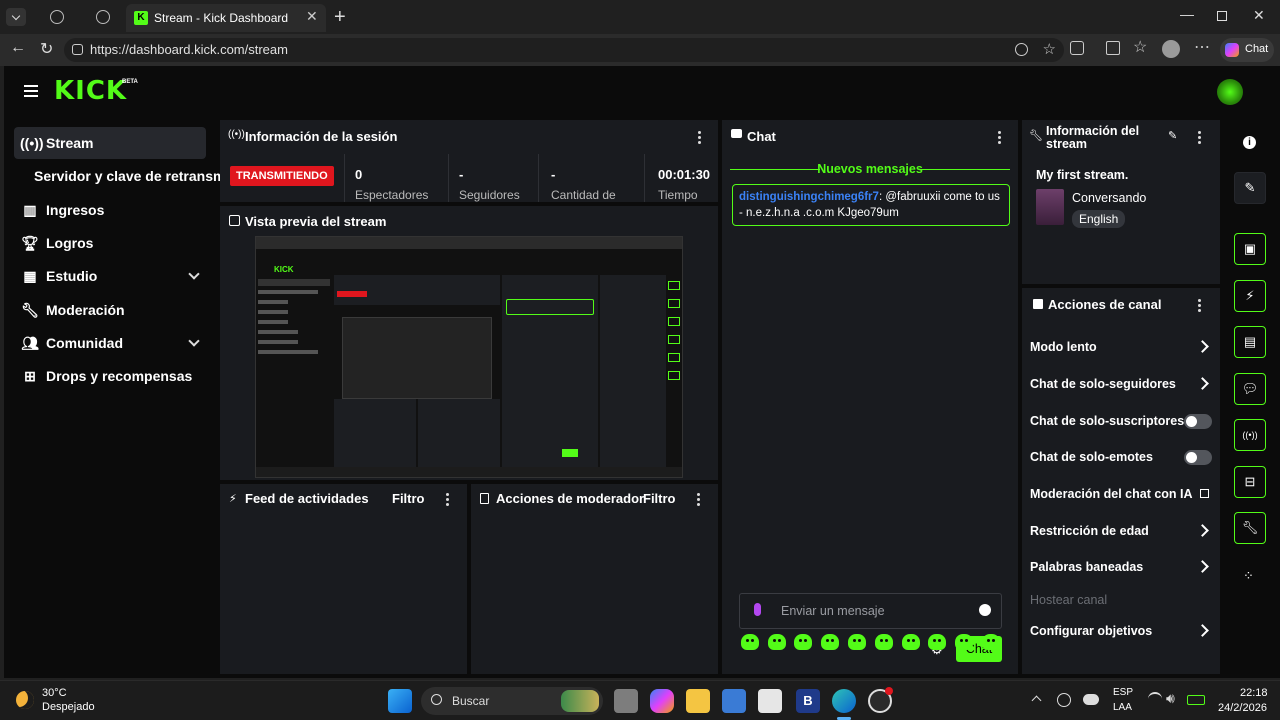 The width and height of the screenshot is (1280, 720). Describe the element at coordinates (1198, 457) in the screenshot. I see `emotes-only-toggle` at that location.